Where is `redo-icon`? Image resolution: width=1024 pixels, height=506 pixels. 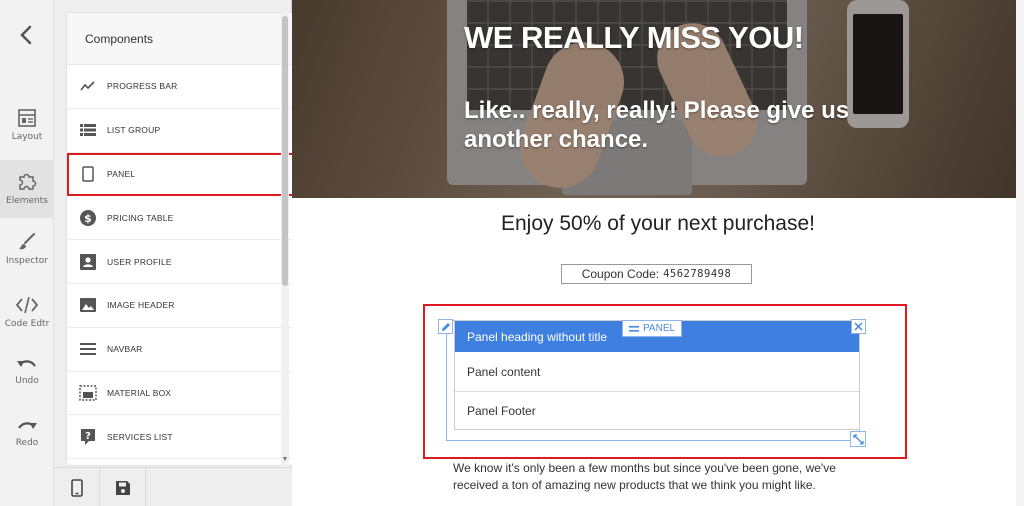 redo-icon is located at coordinates (27, 425).